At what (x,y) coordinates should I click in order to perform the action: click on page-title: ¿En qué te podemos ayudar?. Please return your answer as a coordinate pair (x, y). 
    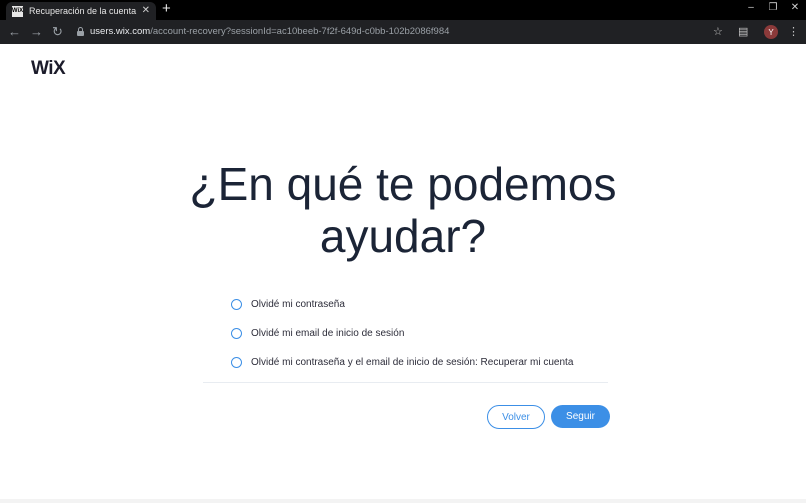
    Looking at the image, I should click on (403, 210).